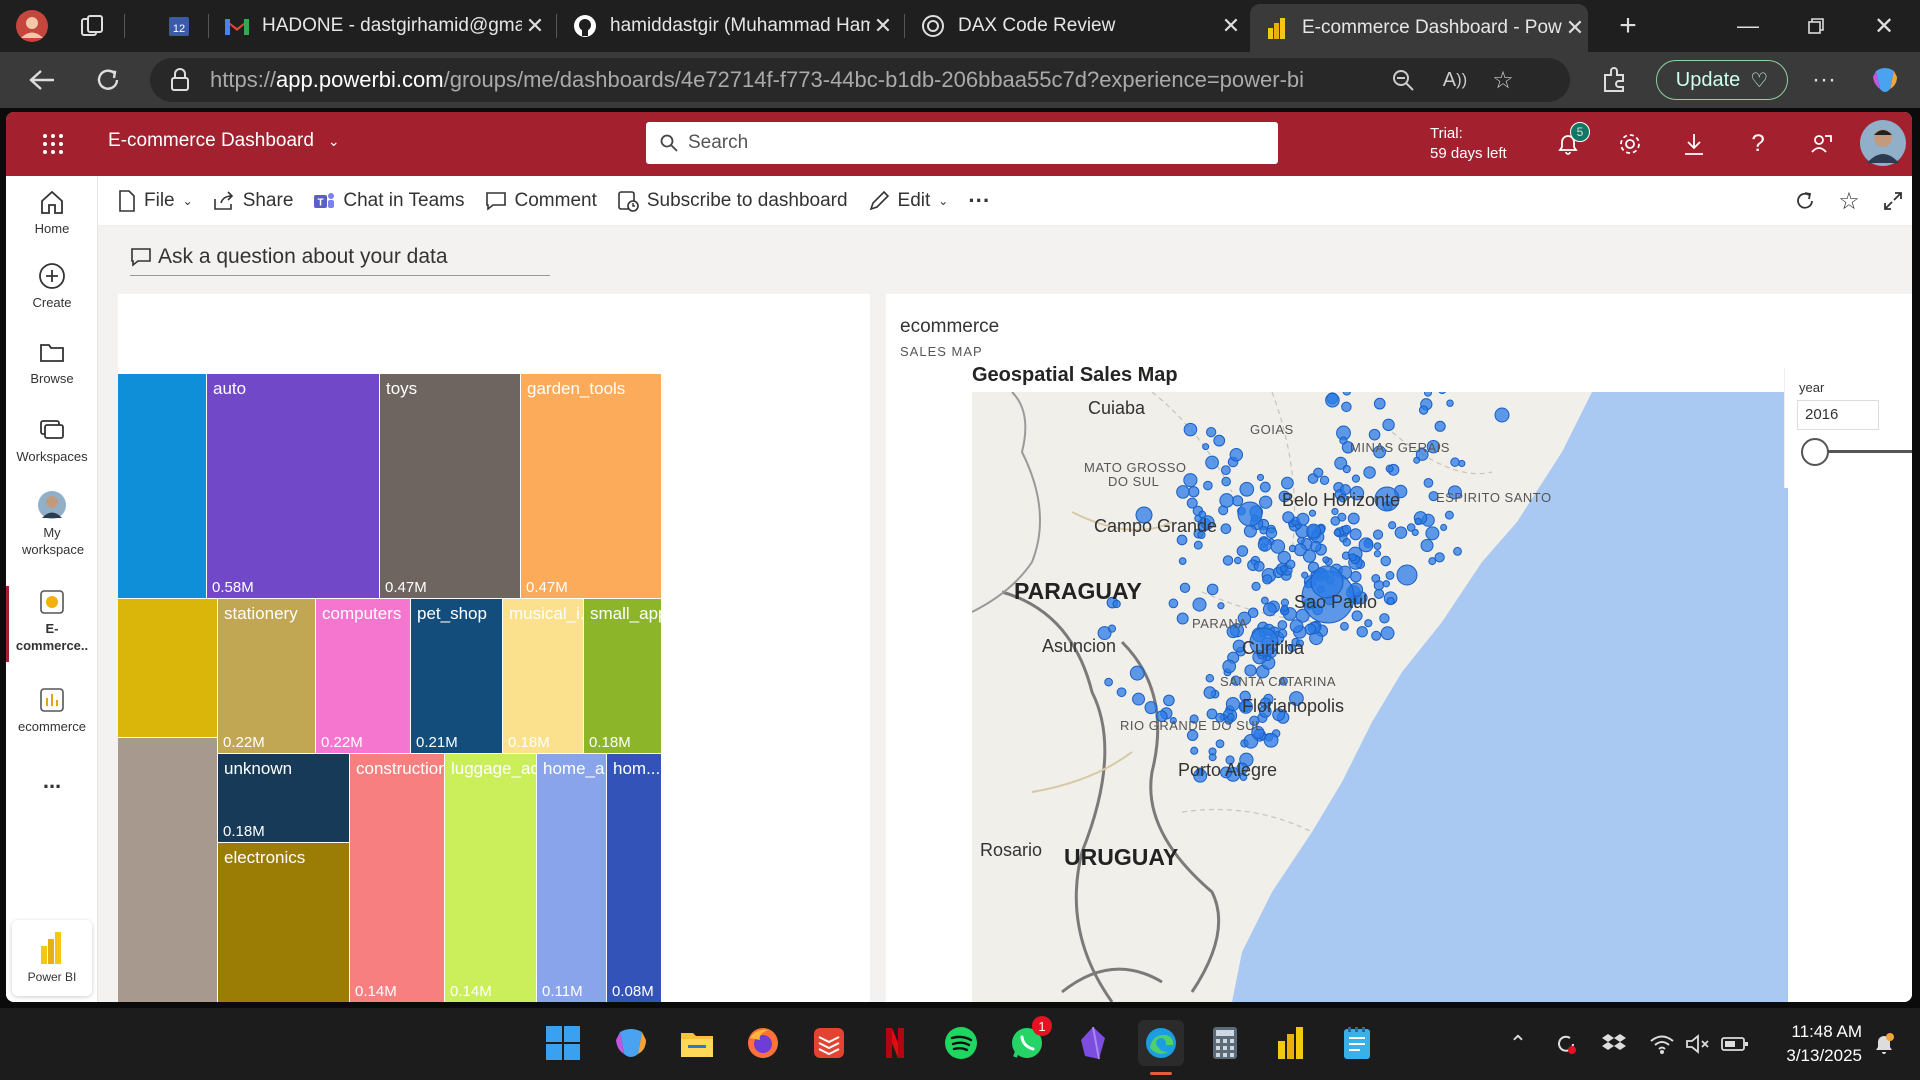 The height and width of the screenshot is (1080, 1920). What do you see at coordinates (1231, 26) in the screenshot?
I see `close-tab-icon: ✕` at bounding box center [1231, 26].